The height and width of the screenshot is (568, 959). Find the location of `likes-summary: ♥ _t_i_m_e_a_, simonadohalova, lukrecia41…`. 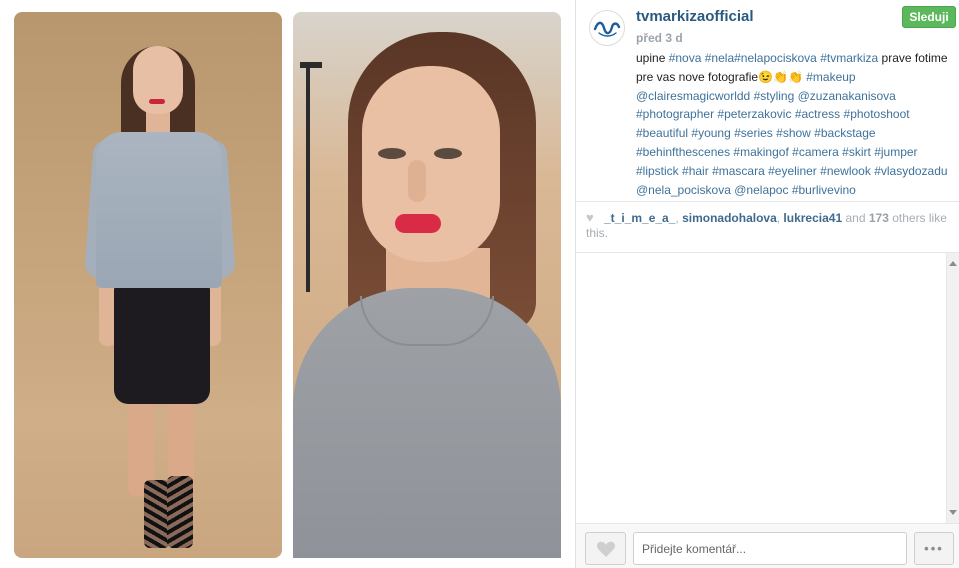

likes-summary: ♥ _t_i_m_e_a_, simonadohalova, lukrecia41… is located at coordinates (770, 225).